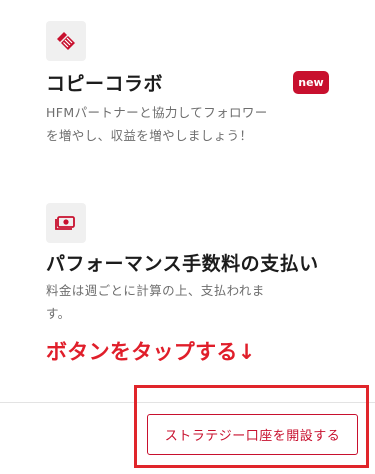 The image size is (375, 474). What do you see at coordinates (155, 302) in the screenshot?
I see `feature-desc-performance-fee: 料金は週ごとに計算の上、支払われます。` at bounding box center [155, 302].